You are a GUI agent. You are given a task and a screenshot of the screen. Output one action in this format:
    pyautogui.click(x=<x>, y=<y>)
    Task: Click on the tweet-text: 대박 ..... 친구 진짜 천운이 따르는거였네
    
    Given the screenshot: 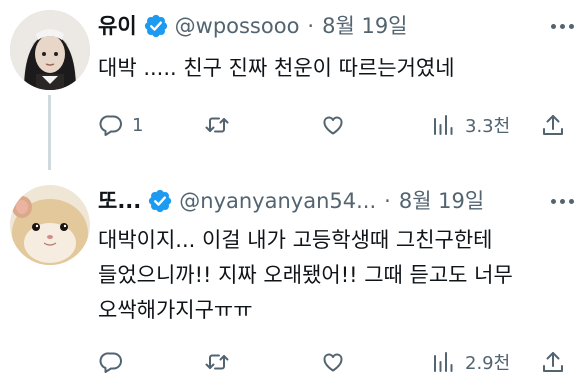 What is the action you would take?
    pyautogui.click(x=276, y=68)
    